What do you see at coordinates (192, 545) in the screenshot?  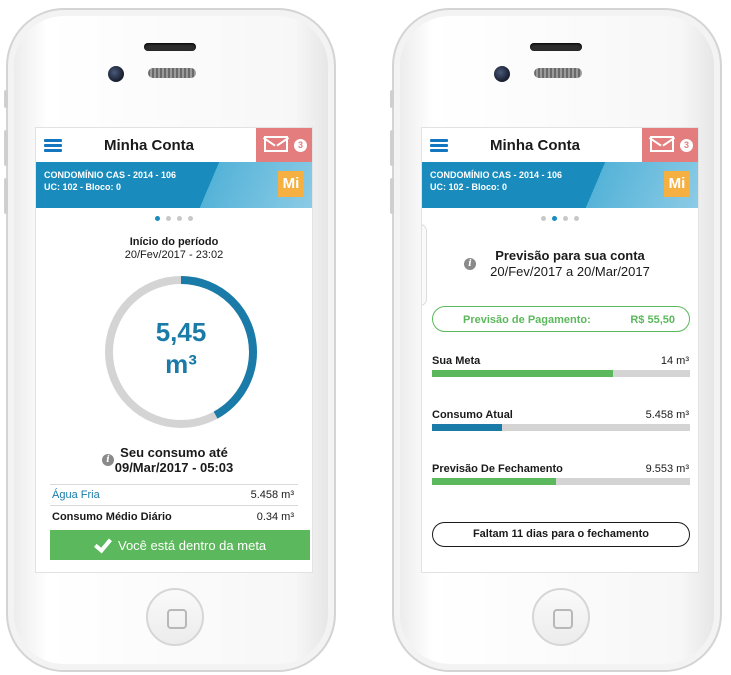 I see `meta-status-text: Você está dentro da meta` at bounding box center [192, 545].